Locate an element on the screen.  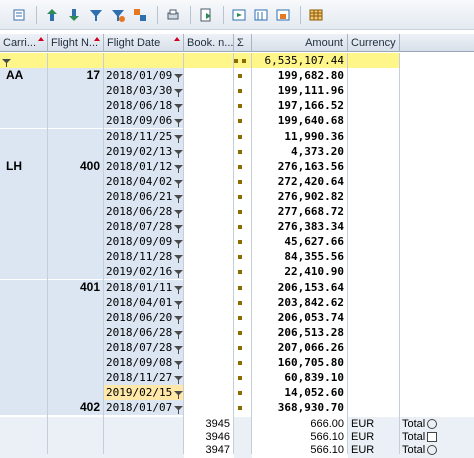
column-header-currency: Currency is located at coordinates (374, 43).